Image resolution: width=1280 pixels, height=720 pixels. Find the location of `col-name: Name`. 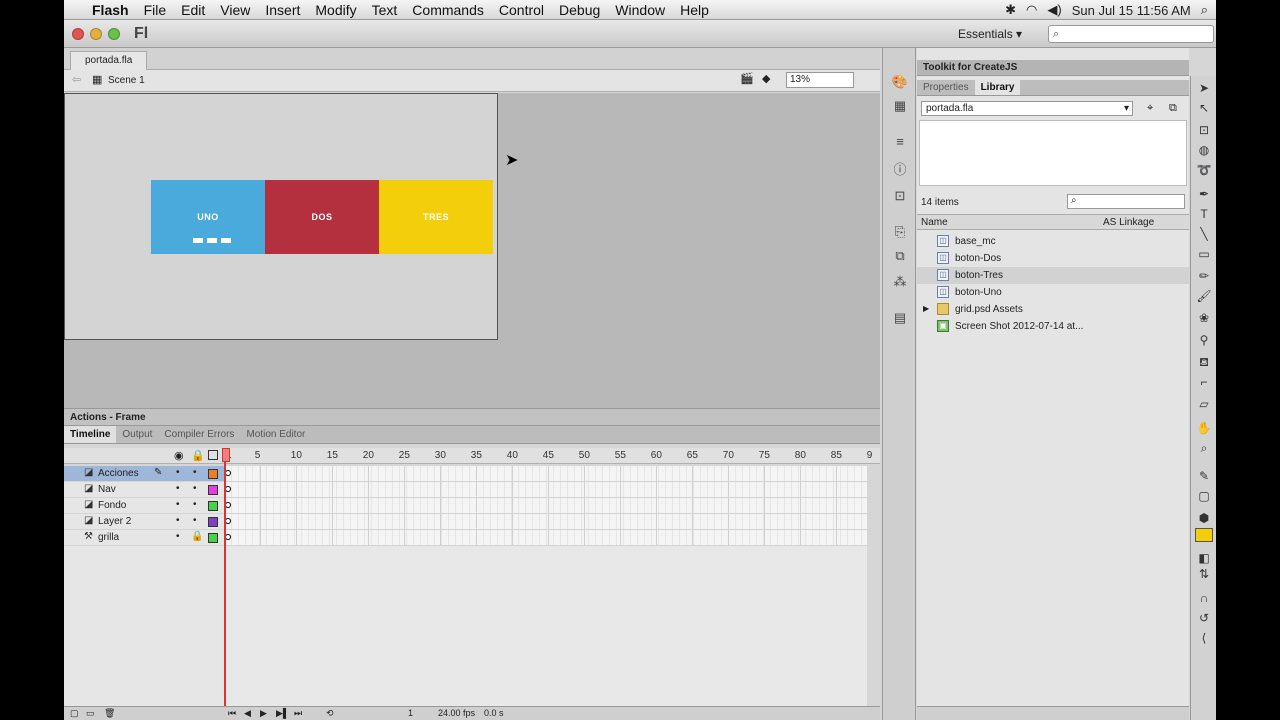

col-name: Name is located at coordinates (934, 222).